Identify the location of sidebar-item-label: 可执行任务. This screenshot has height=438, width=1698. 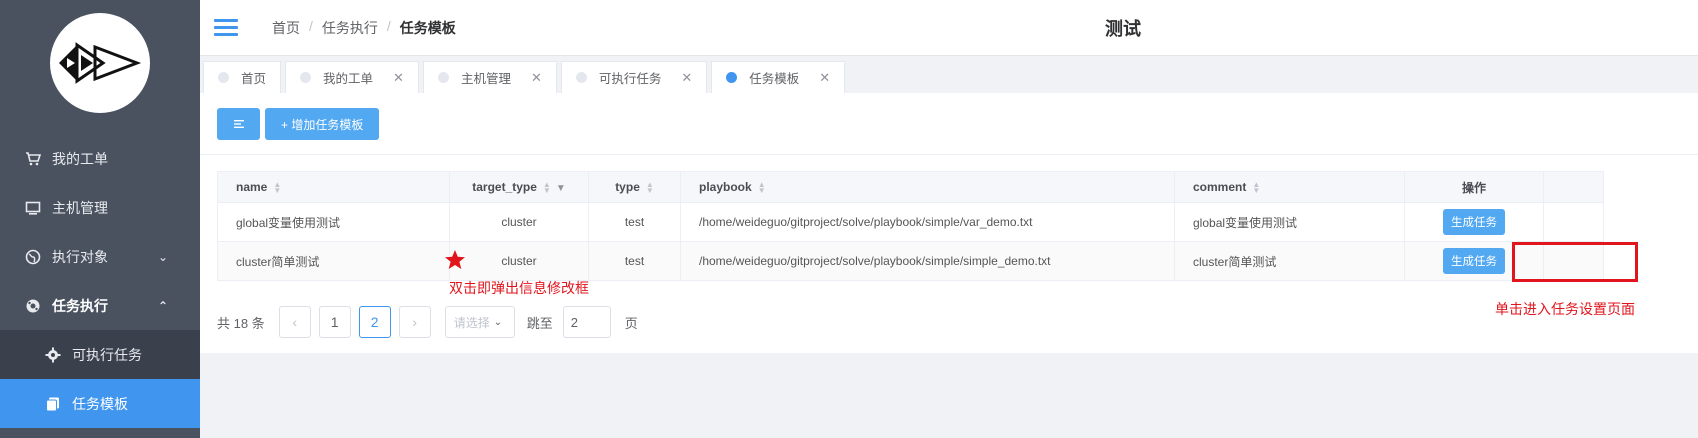
(107, 354).